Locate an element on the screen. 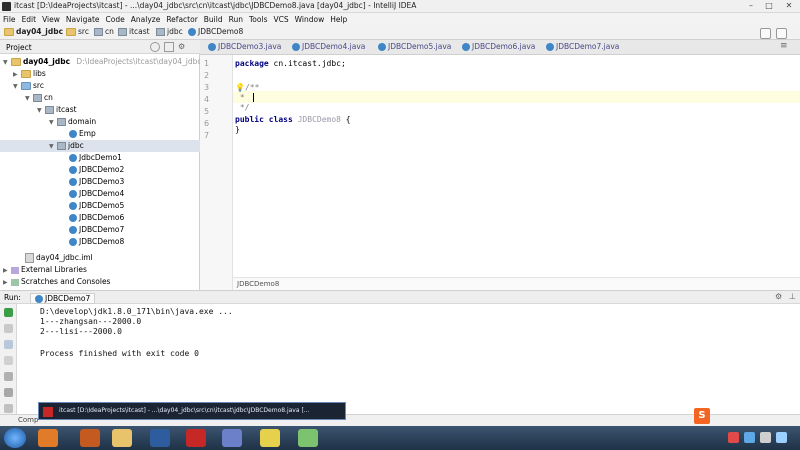 This screenshot has width=800, height=450. help-icon is located at coordinates (270, 438).